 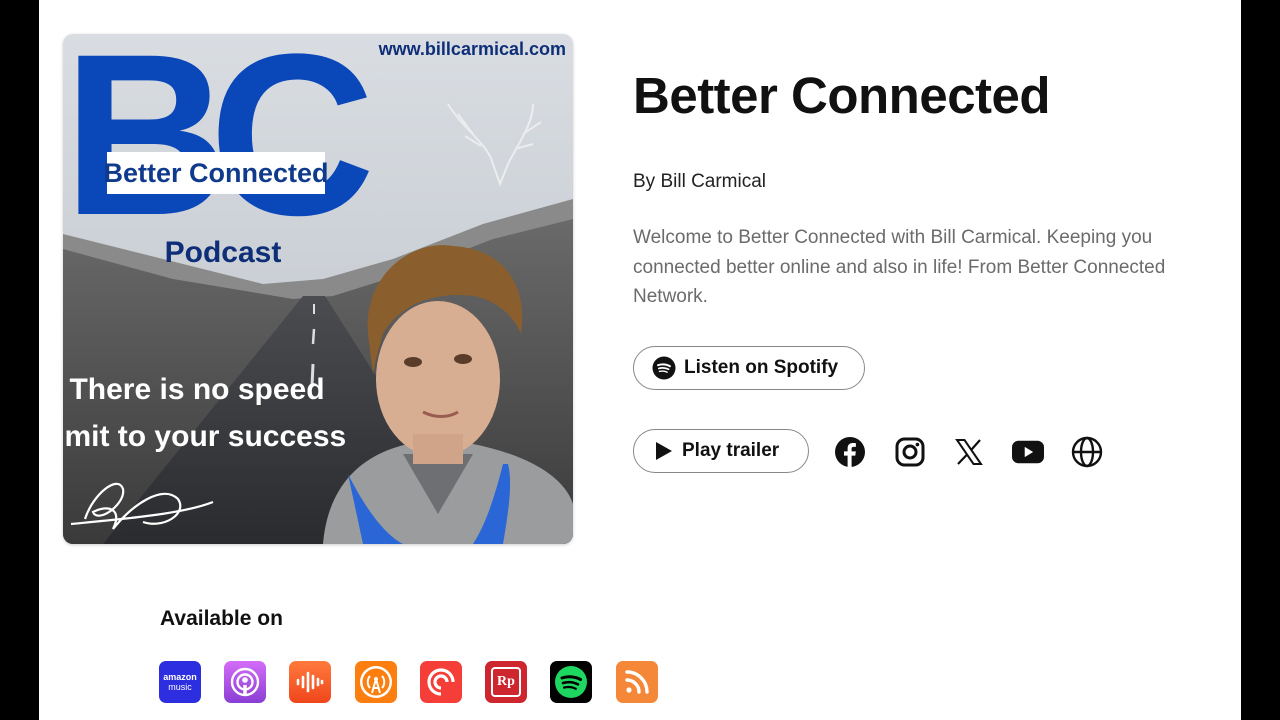 I want to click on youtube-icon, so click(x=1028, y=452).